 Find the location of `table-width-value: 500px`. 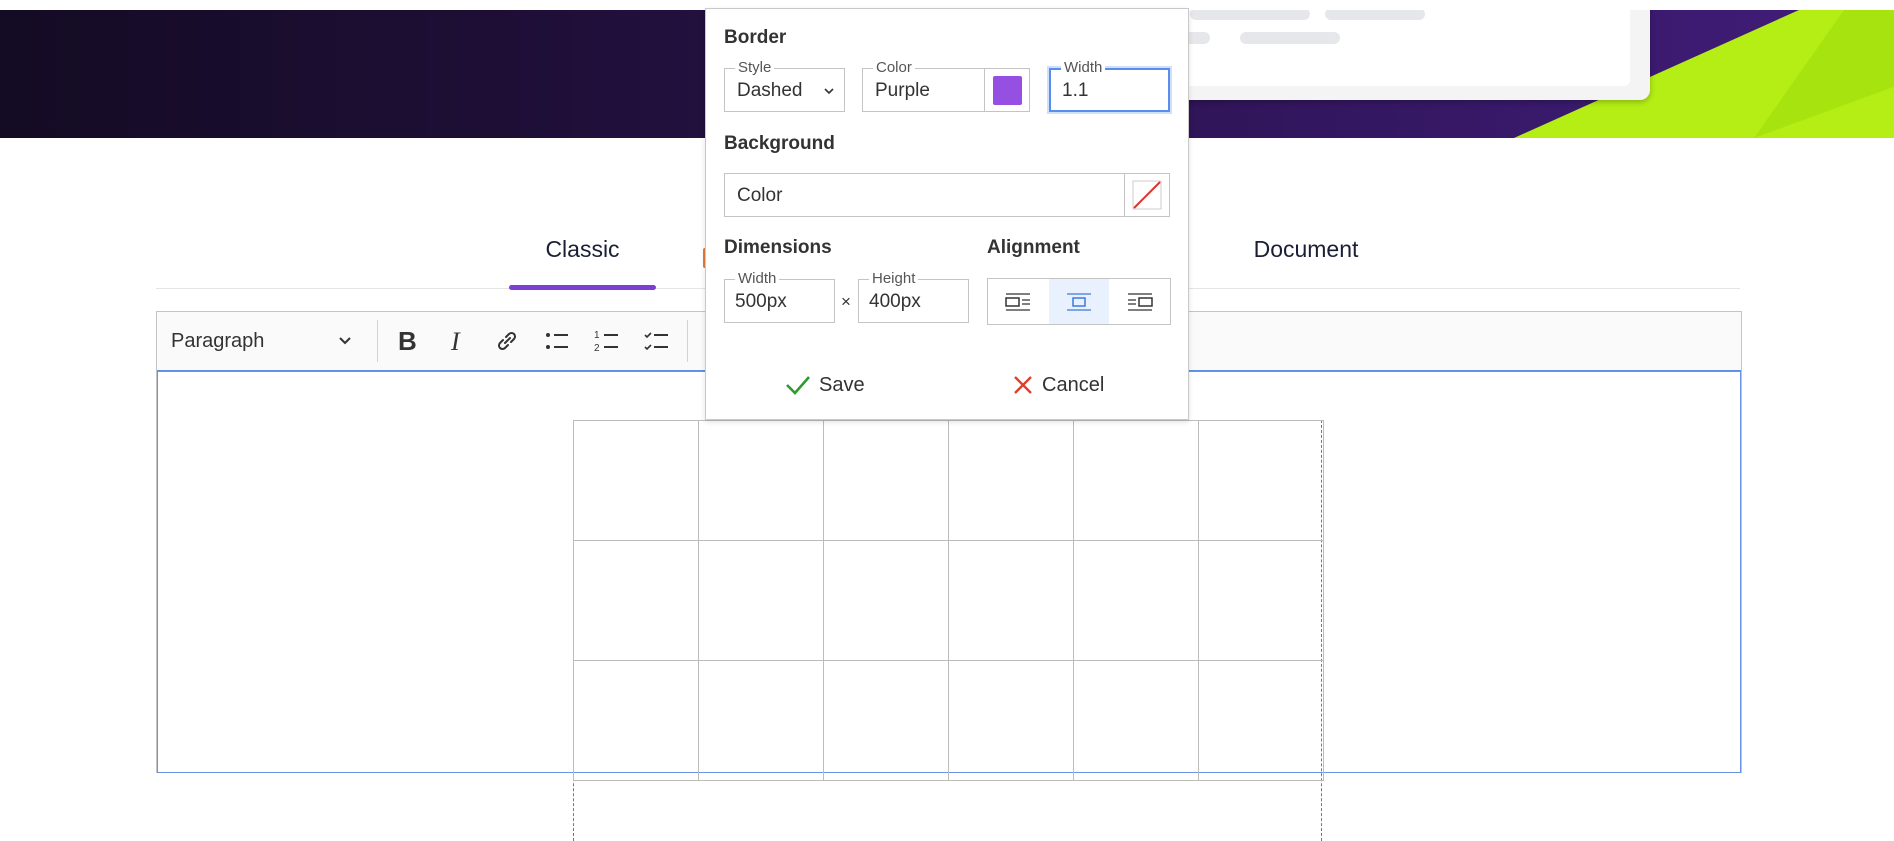

table-width-value: 500px is located at coordinates (761, 301).